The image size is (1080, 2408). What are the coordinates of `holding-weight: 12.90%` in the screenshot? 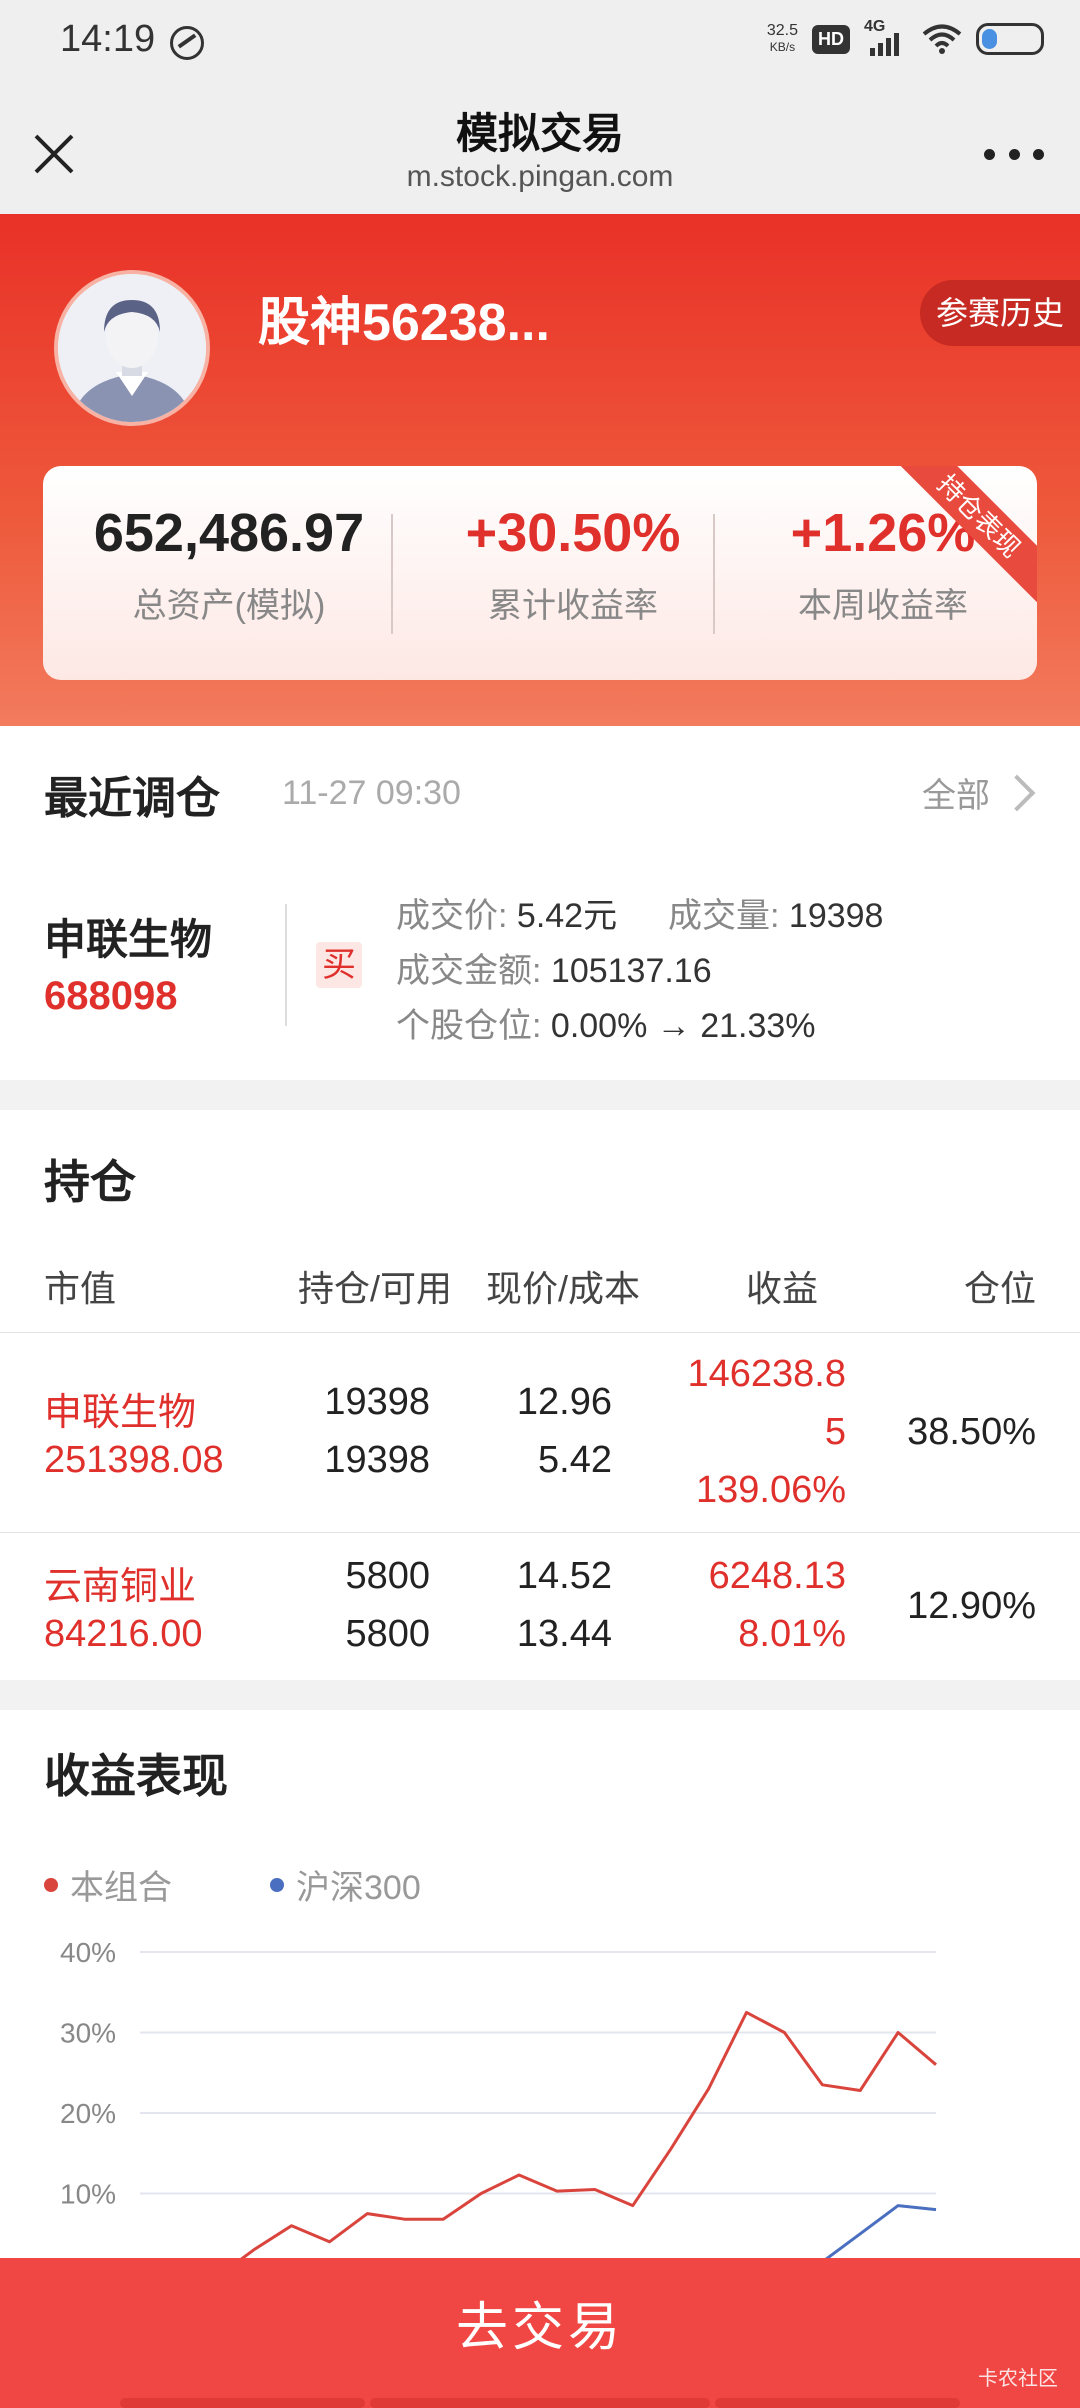 It's located at (971, 1606).